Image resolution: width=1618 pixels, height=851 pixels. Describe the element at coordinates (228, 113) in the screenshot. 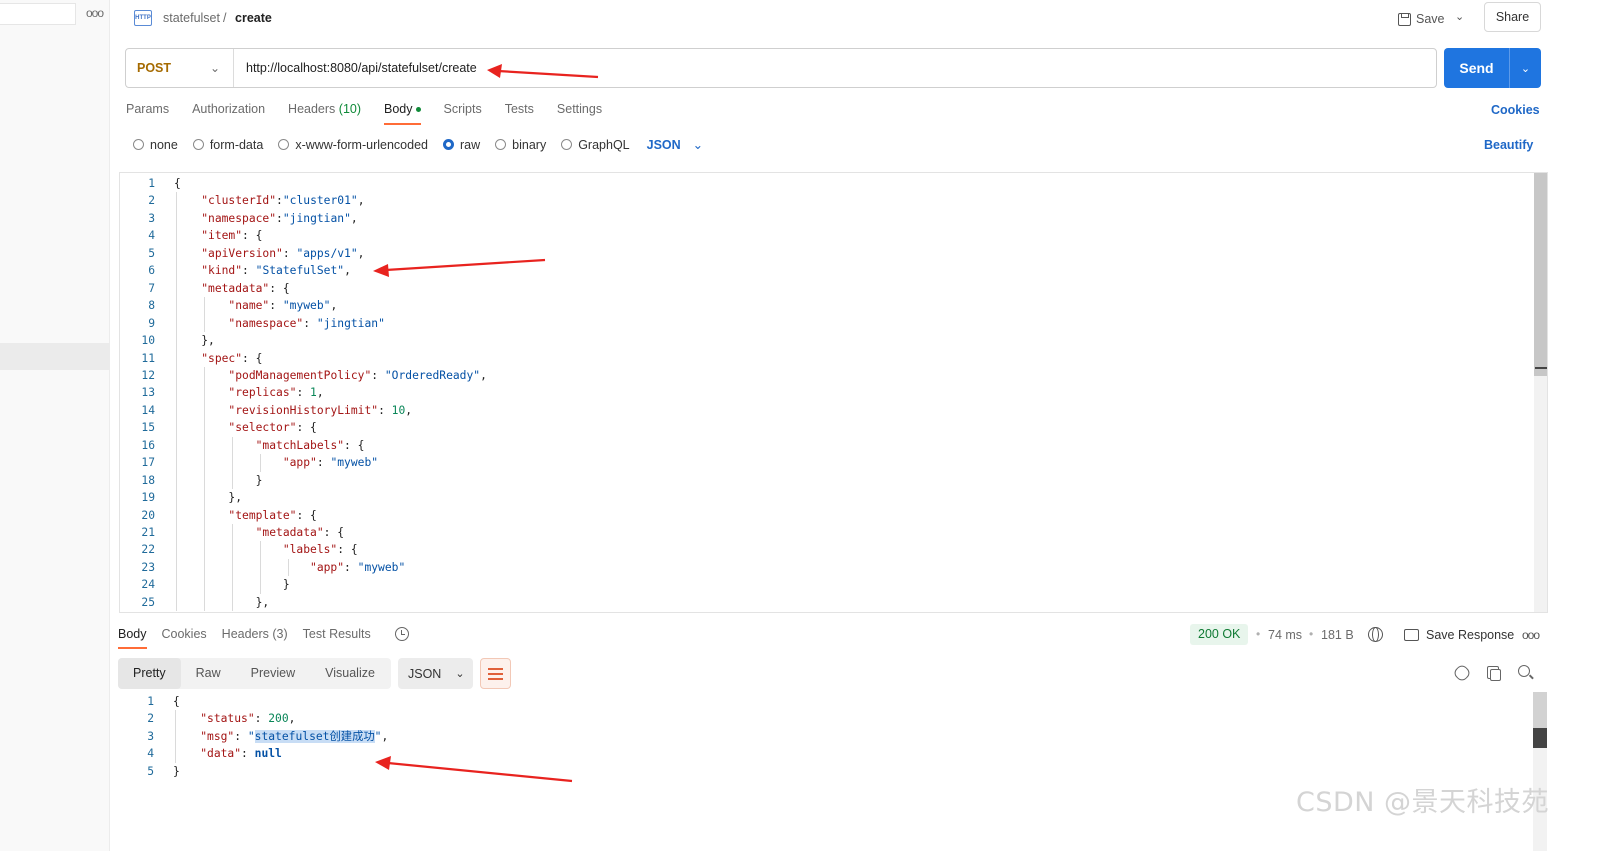

I see `tab-authorization: Authorization` at that location.